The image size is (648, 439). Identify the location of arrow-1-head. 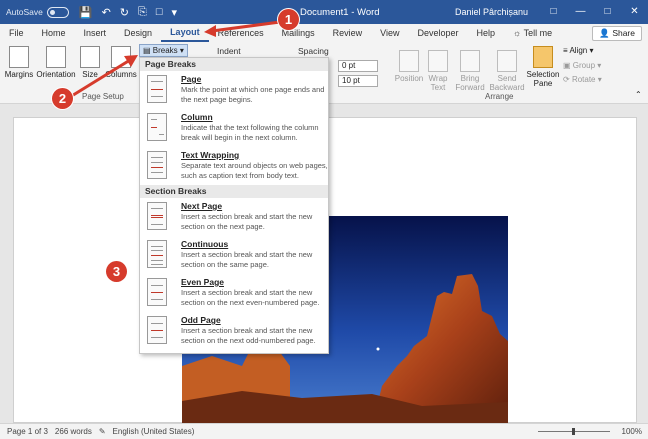
(210, 31).